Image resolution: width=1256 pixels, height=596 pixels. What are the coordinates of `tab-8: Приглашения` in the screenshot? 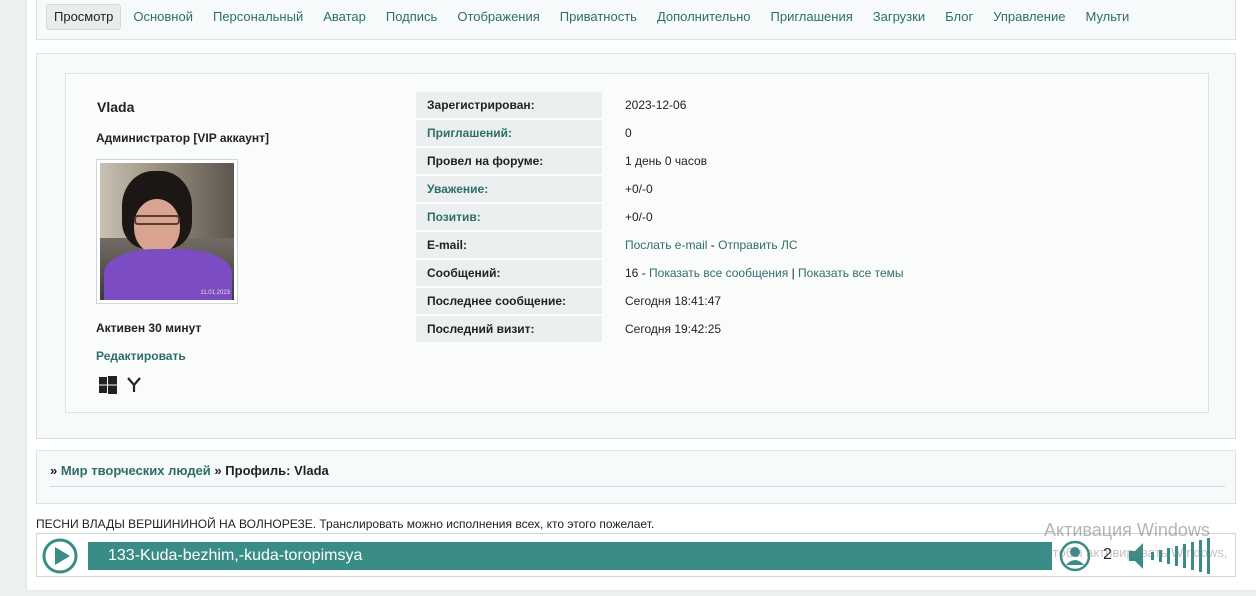 It's located at (812, 17).